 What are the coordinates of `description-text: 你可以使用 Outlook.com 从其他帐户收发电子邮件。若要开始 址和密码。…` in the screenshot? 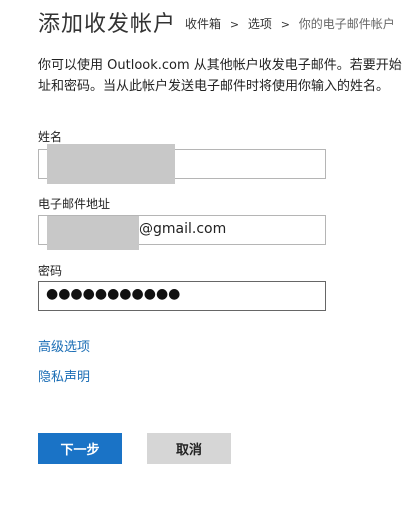 It's located at (227, 76).